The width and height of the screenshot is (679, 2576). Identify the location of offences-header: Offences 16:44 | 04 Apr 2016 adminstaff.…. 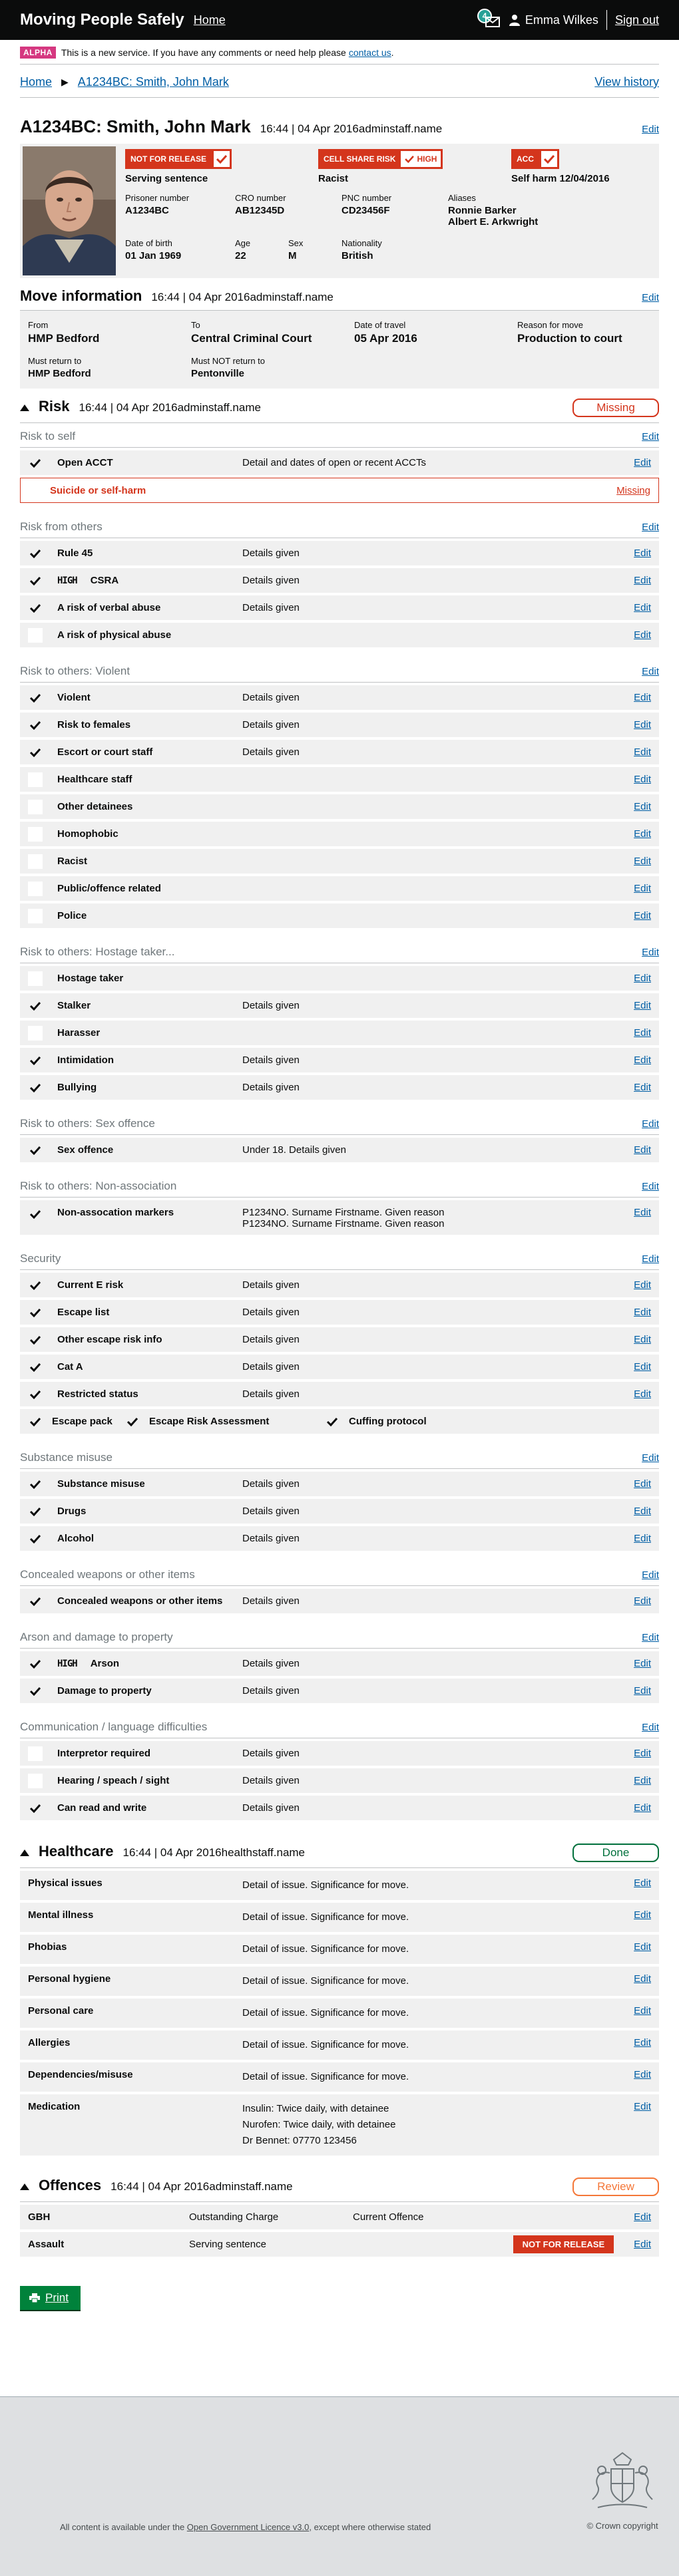
(339, 2185).